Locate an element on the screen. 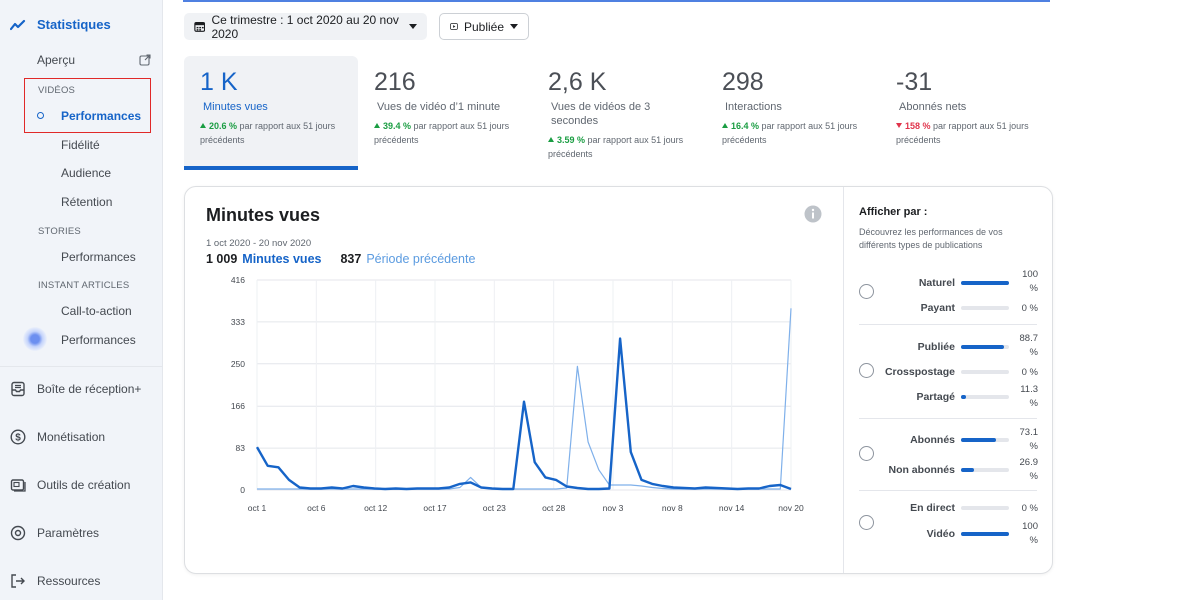 The width and height of the screenshot is (1200, 600). status-dropdown: Publiée is located at coordinates (484, 26).